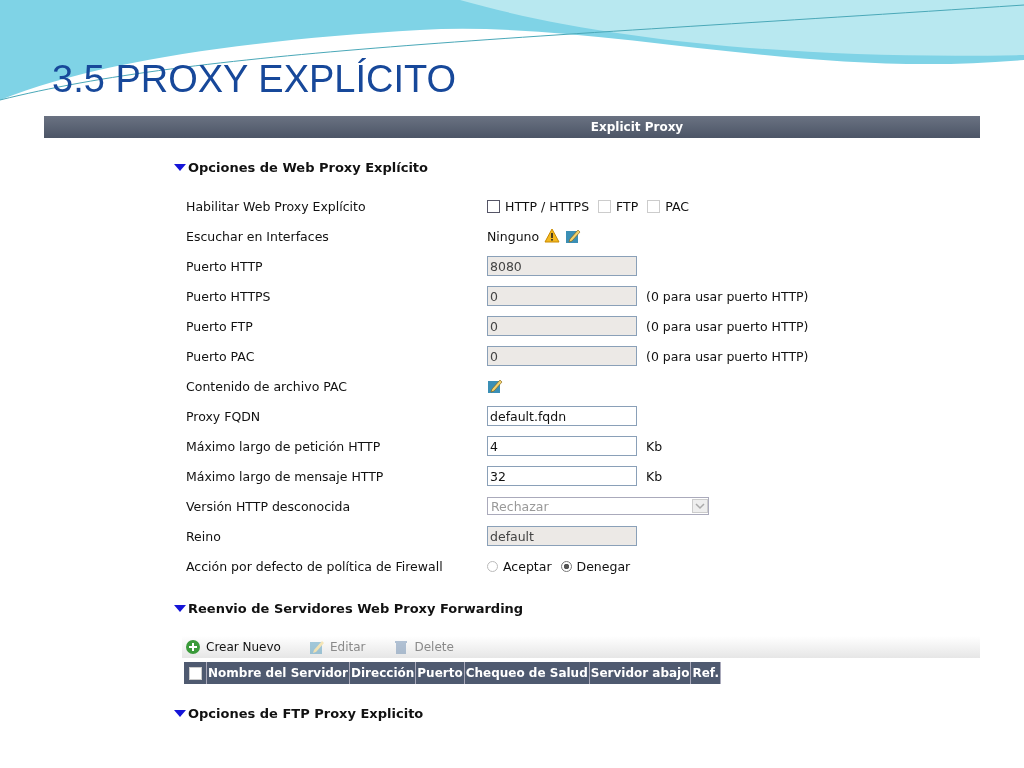  What do you see at coordinates (401, 647) in the screenshot?
I see `trash-icon` at bounding box center [401, 647].